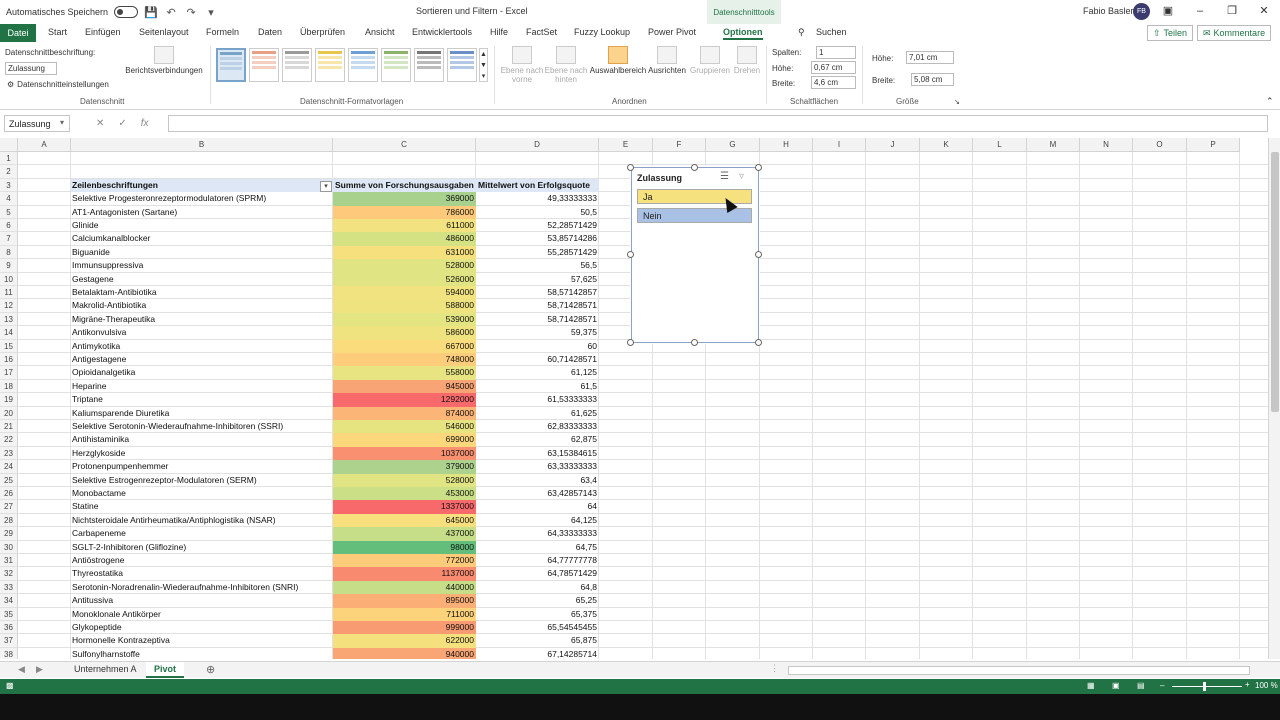  Describe the element at coordinates (1275, 282) in the screenshot. I see `vertical-scroll-thumb` at that location.